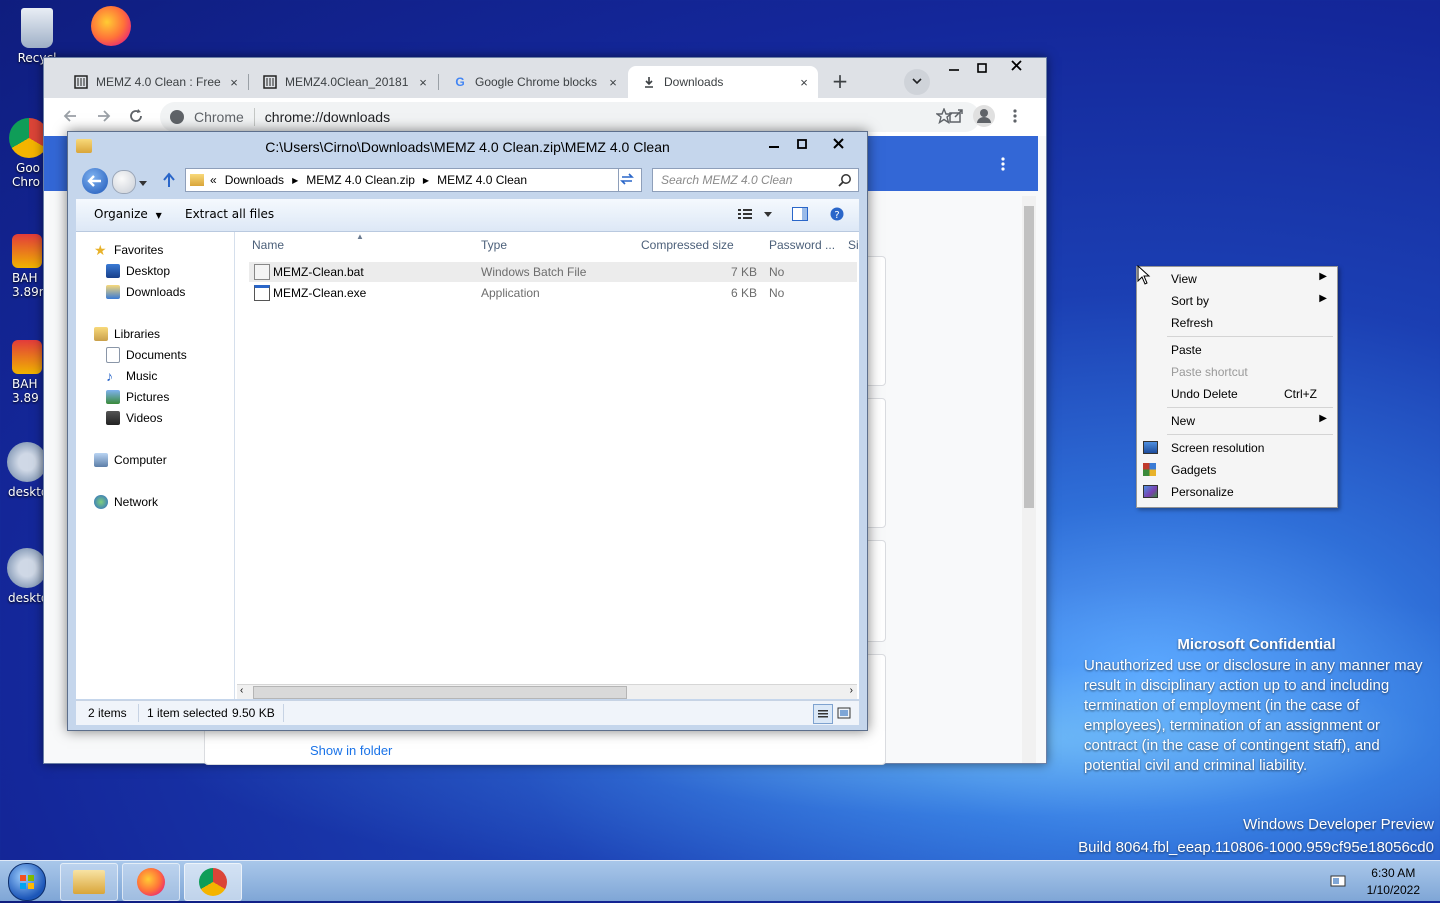 The width and height of the screenshot is (1440, 903). What do you see at coordinates (1237, 279) in the screenshot?
I see `menu-item-view: View ▶` at bounding box center [1237, 279].